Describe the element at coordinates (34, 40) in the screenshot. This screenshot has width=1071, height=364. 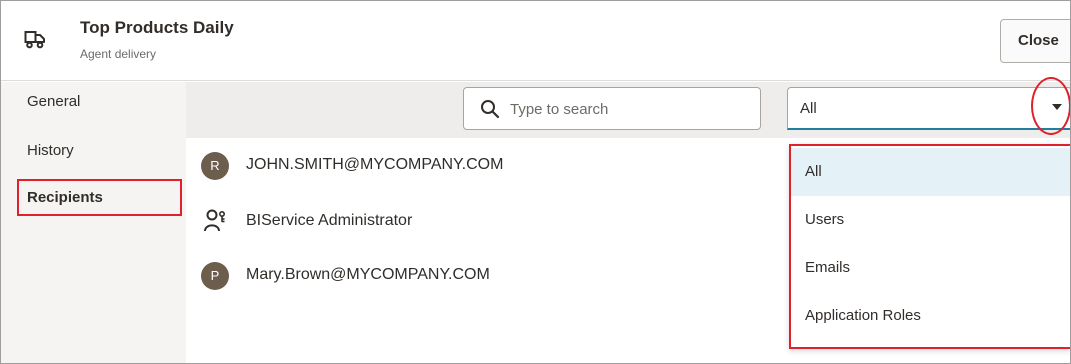
I see `truck-icon` at that location.